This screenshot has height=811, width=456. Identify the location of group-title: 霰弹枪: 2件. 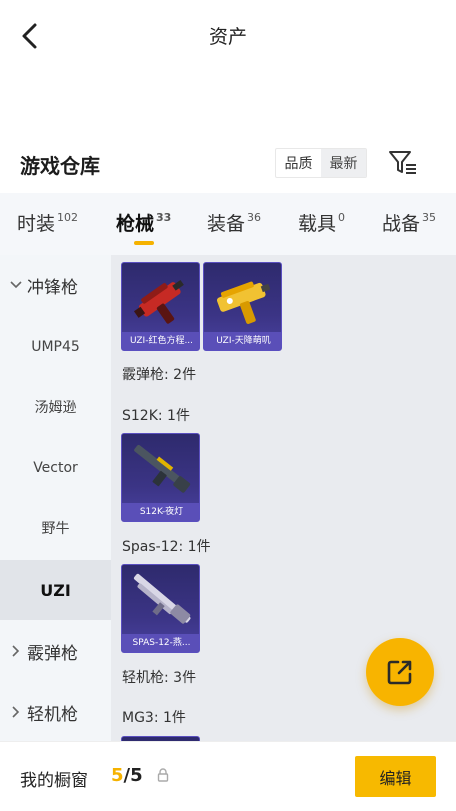
(159, 375).